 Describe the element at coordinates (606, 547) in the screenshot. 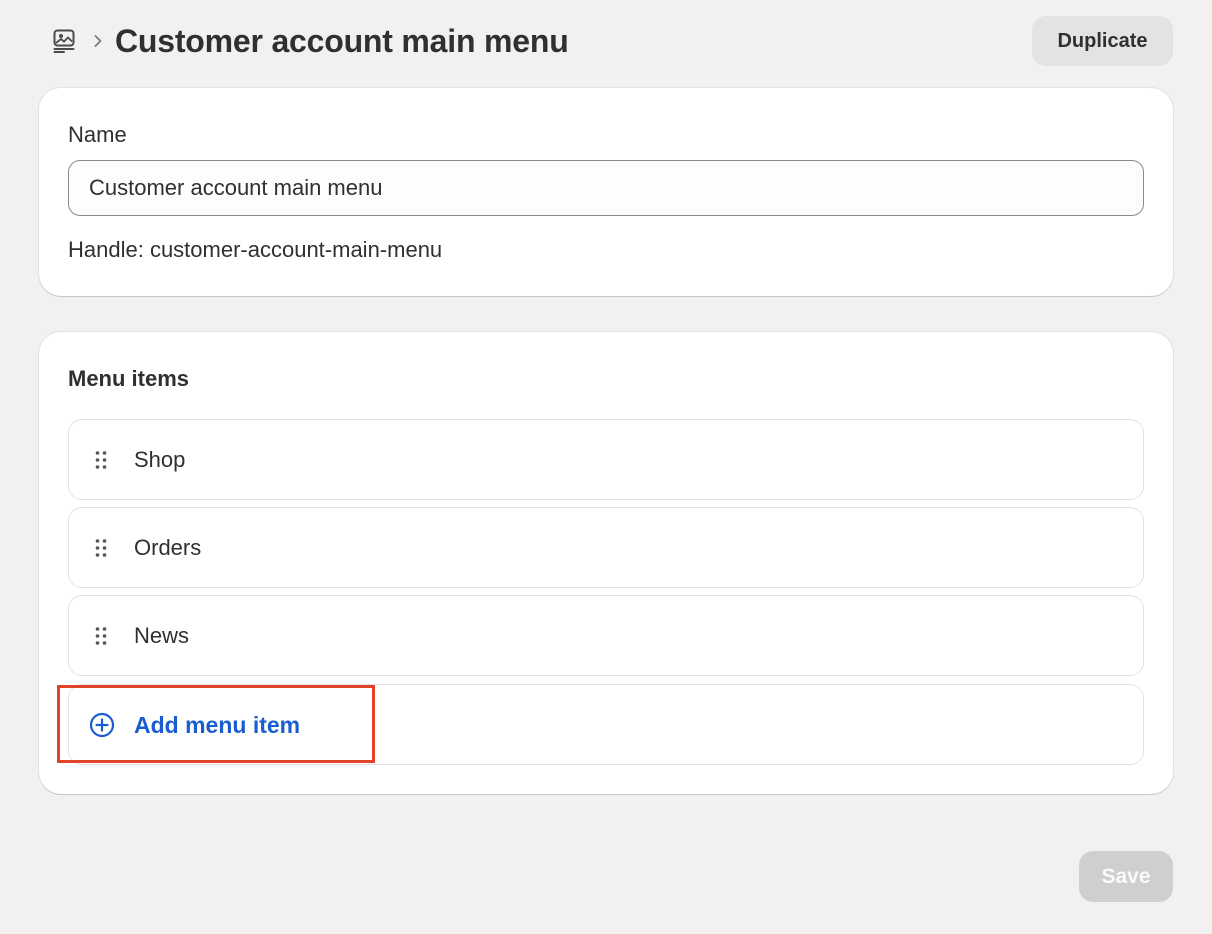

I see `menu-item-orders: Orders` at that location.